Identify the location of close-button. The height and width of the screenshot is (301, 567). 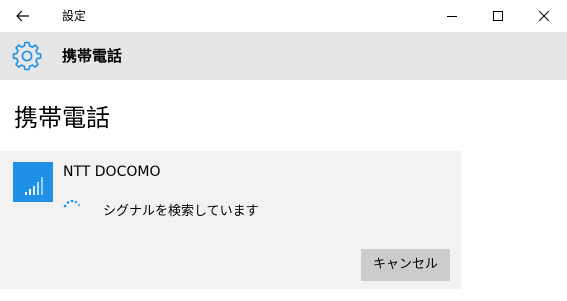
(544, 16).